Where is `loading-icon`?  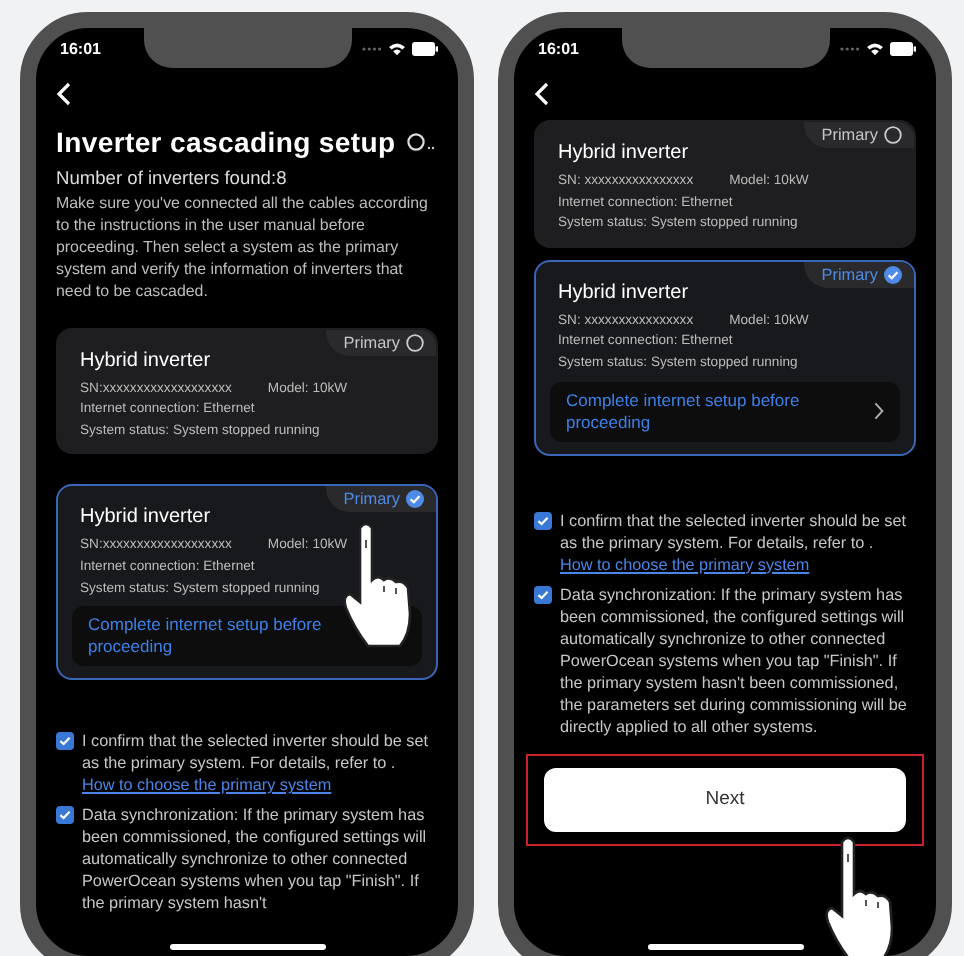
loading-icon is located at coordinates (422, 142).